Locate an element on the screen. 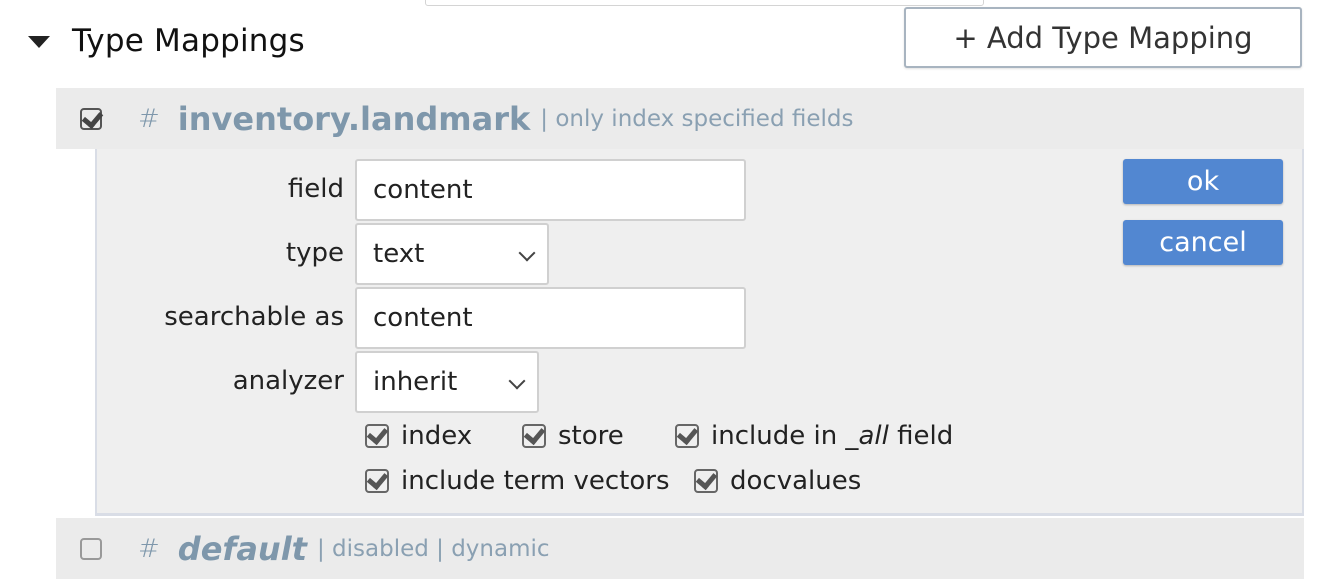 The image size is (1338, 588). analyzer-select-value: inherit is located at coordinates (415, 382).